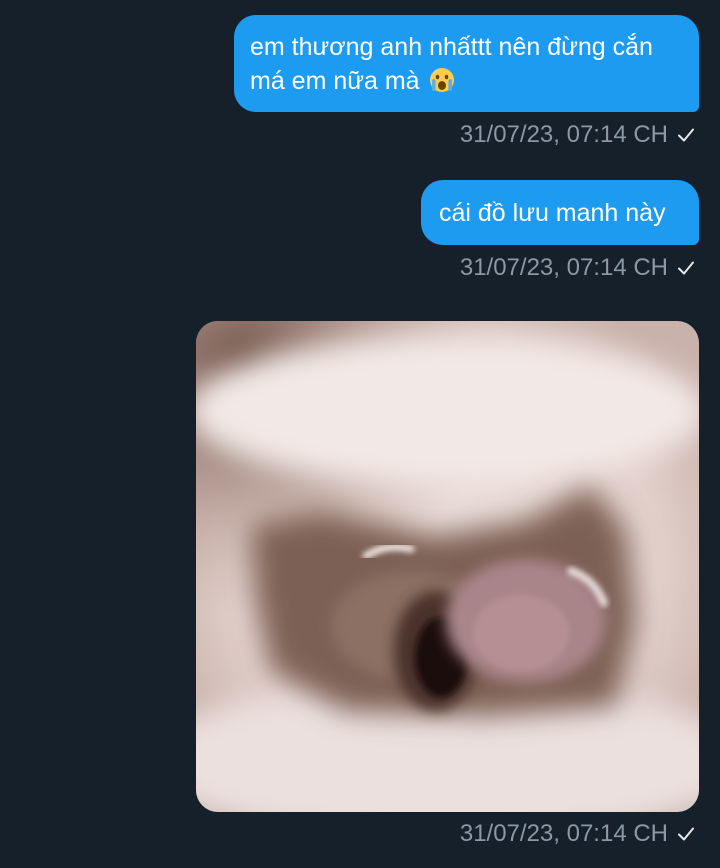 The width and height of the screenshot is (720, 868). I want to click on message-text: má em nữa mà, so click(335, 81).